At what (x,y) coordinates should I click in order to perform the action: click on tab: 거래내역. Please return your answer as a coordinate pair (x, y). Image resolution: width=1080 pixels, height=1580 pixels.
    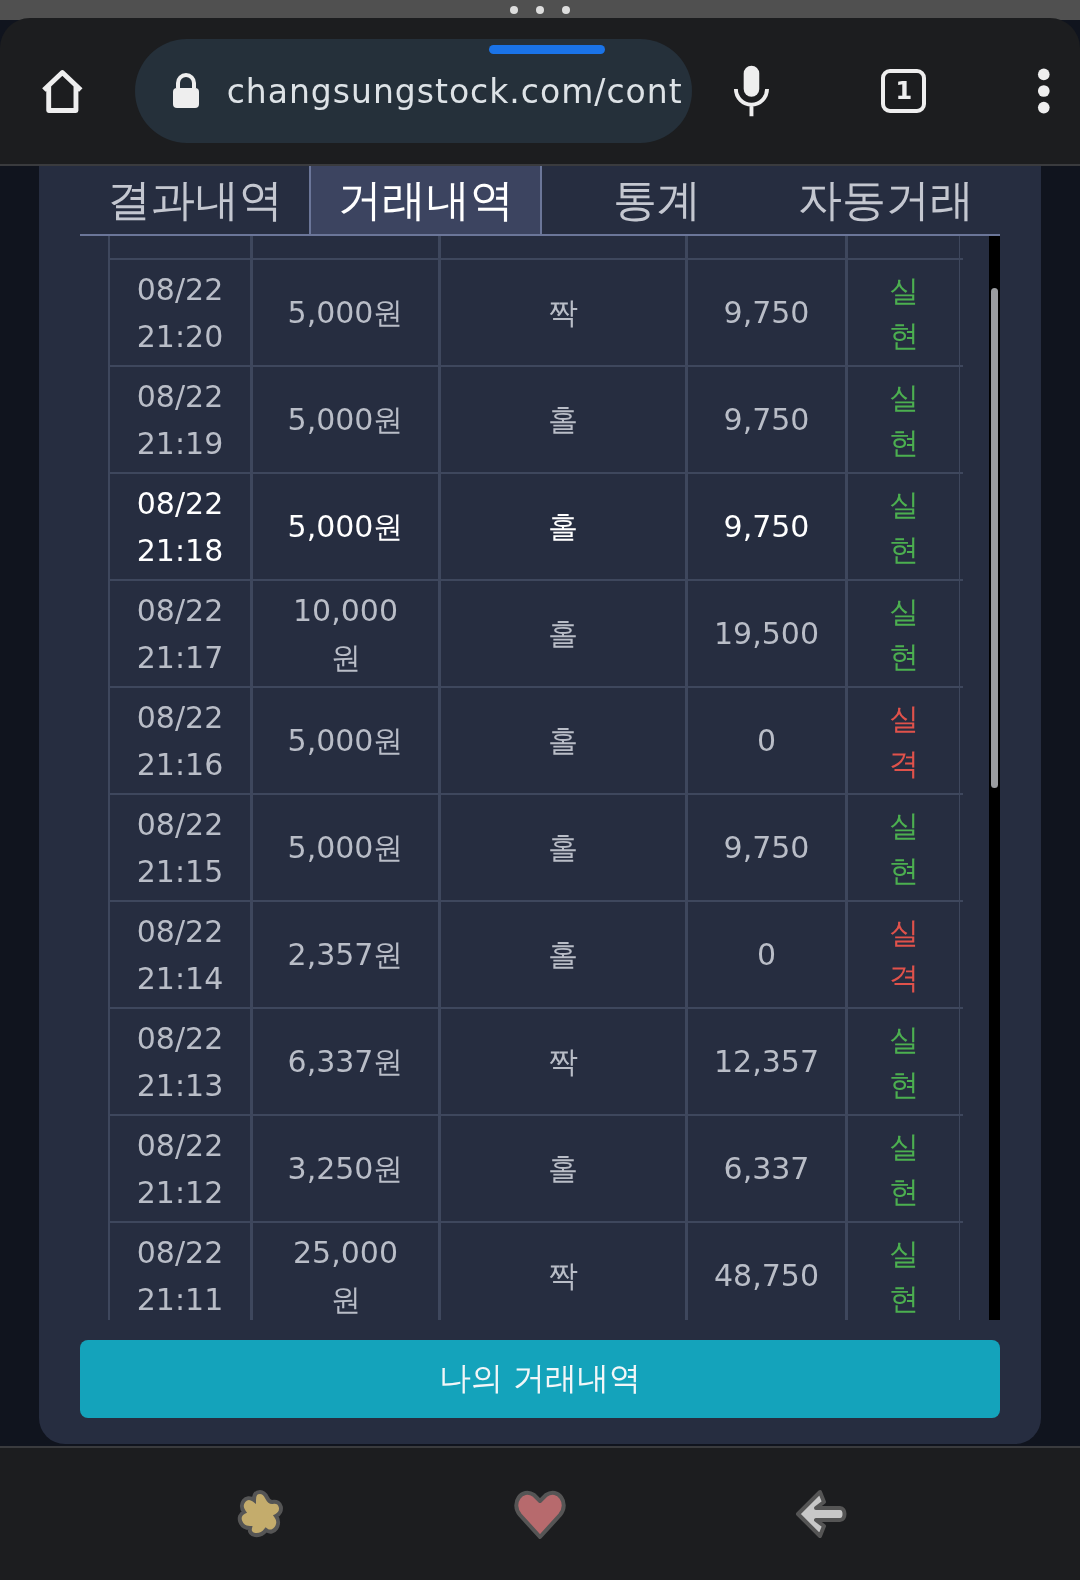
    Looking at the image, I should click on (425, 200).